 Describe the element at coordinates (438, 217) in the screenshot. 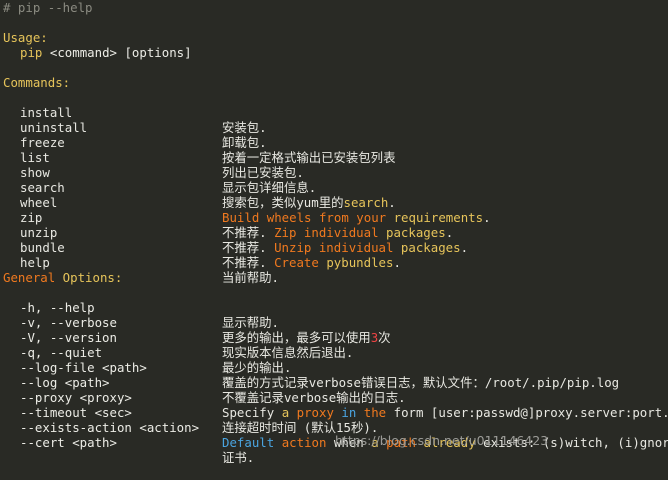

I see `desc-keyword: requirements` at that location.